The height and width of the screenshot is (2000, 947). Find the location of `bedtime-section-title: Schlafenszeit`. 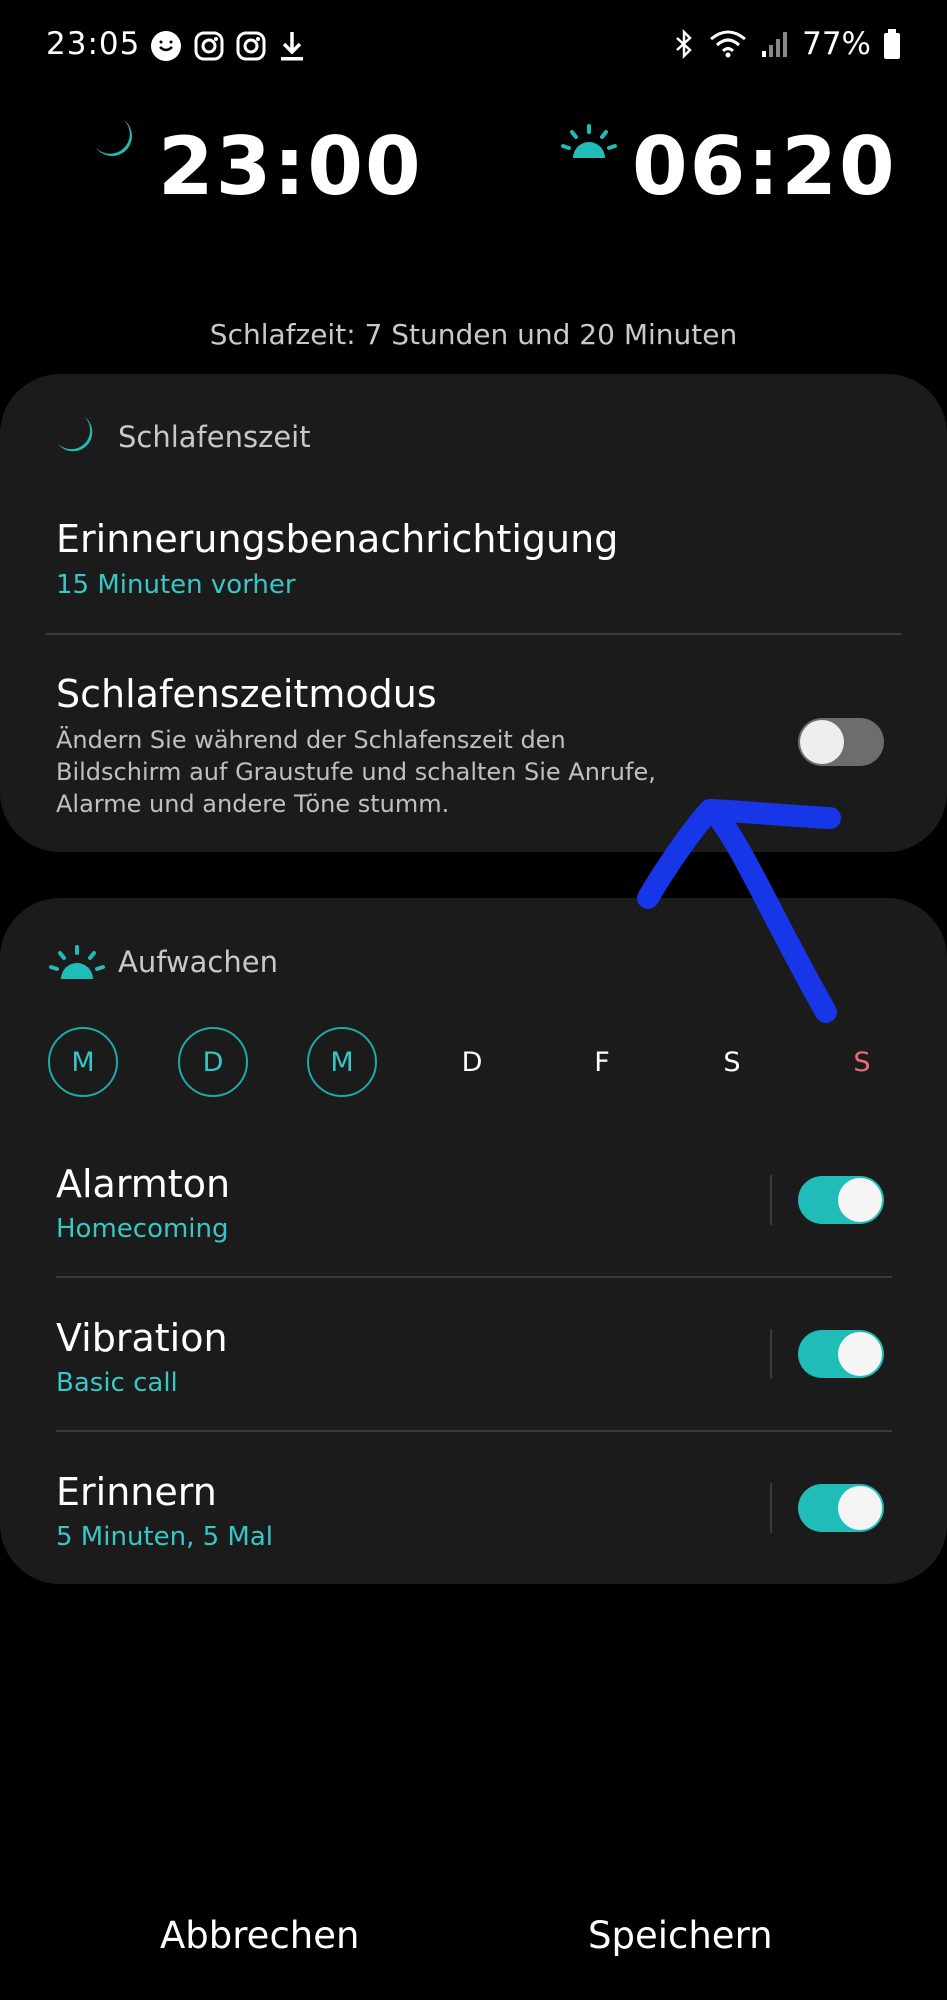

bedtime-section-title: Schlafenszeit is located at coordinates (214, 437).